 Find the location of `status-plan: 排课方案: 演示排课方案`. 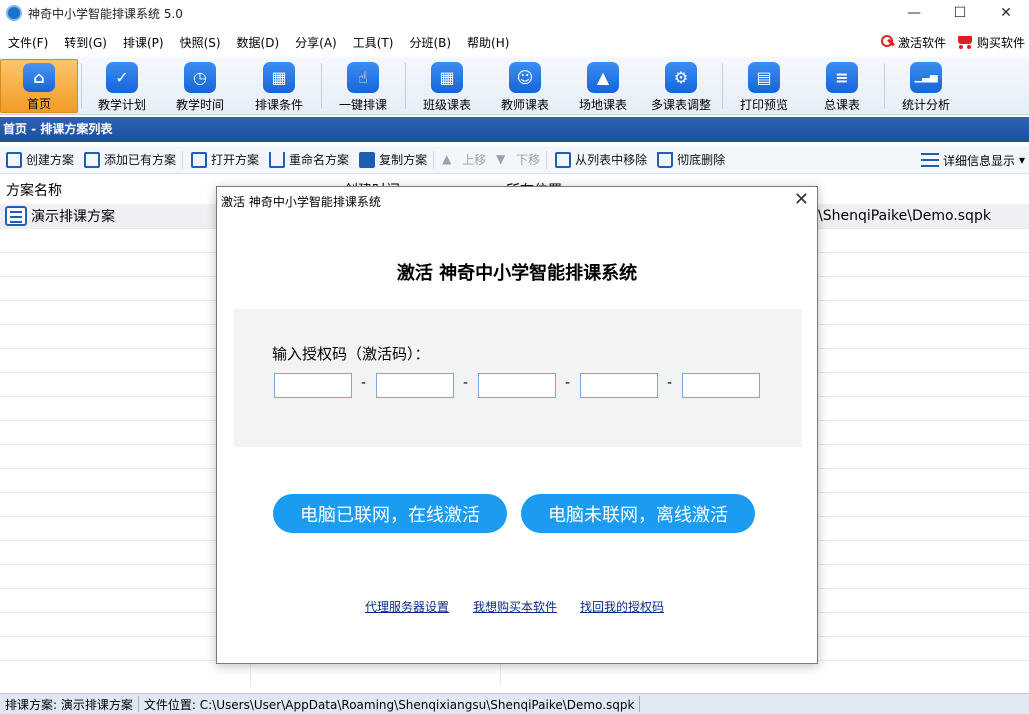

status-plan: 排课方案: 演示排课方案 is located at coordinates (69, 704).